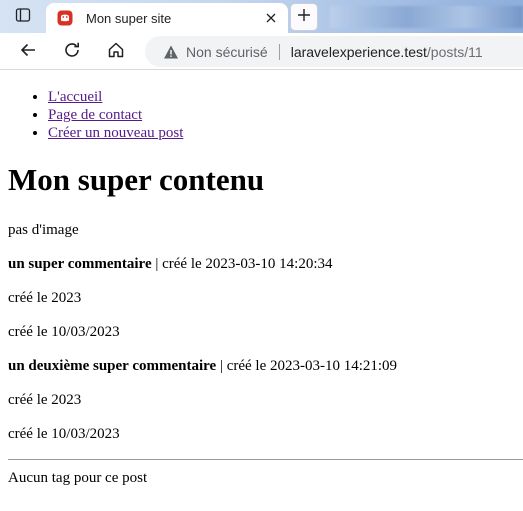 Image resolution: width=523 pixels, height=511 pixels. What do you see at coordinates (78, 478) in the screenshot?
I see `tags-status-text: Aucun tag pour ce post` at bounding box center [78, 478].